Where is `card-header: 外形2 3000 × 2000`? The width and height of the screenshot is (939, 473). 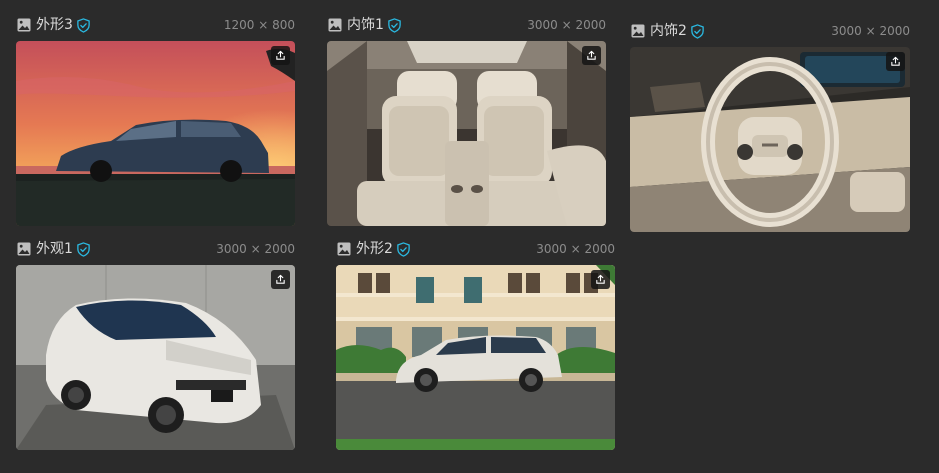
card-header: 外形2 3000 × 2000 is located at coordinates (475, 249).